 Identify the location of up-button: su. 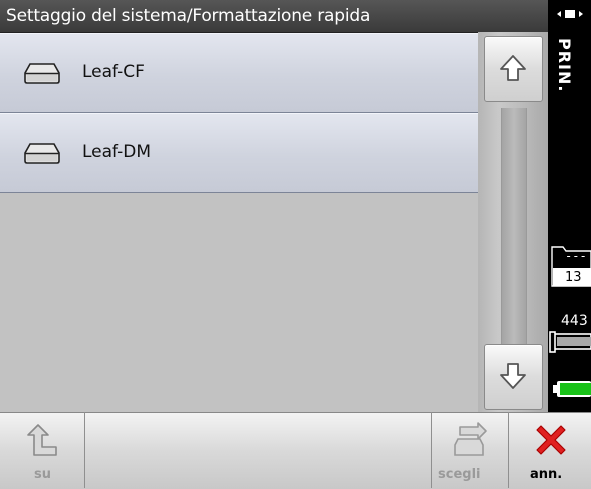
(42, 450).